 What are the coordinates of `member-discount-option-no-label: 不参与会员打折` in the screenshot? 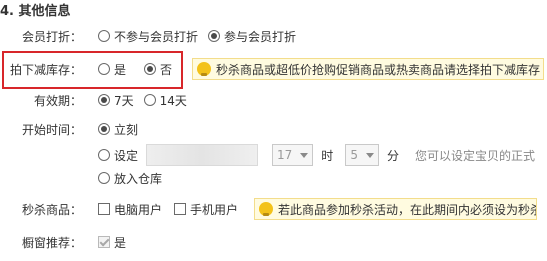 It's located at (156, 36).